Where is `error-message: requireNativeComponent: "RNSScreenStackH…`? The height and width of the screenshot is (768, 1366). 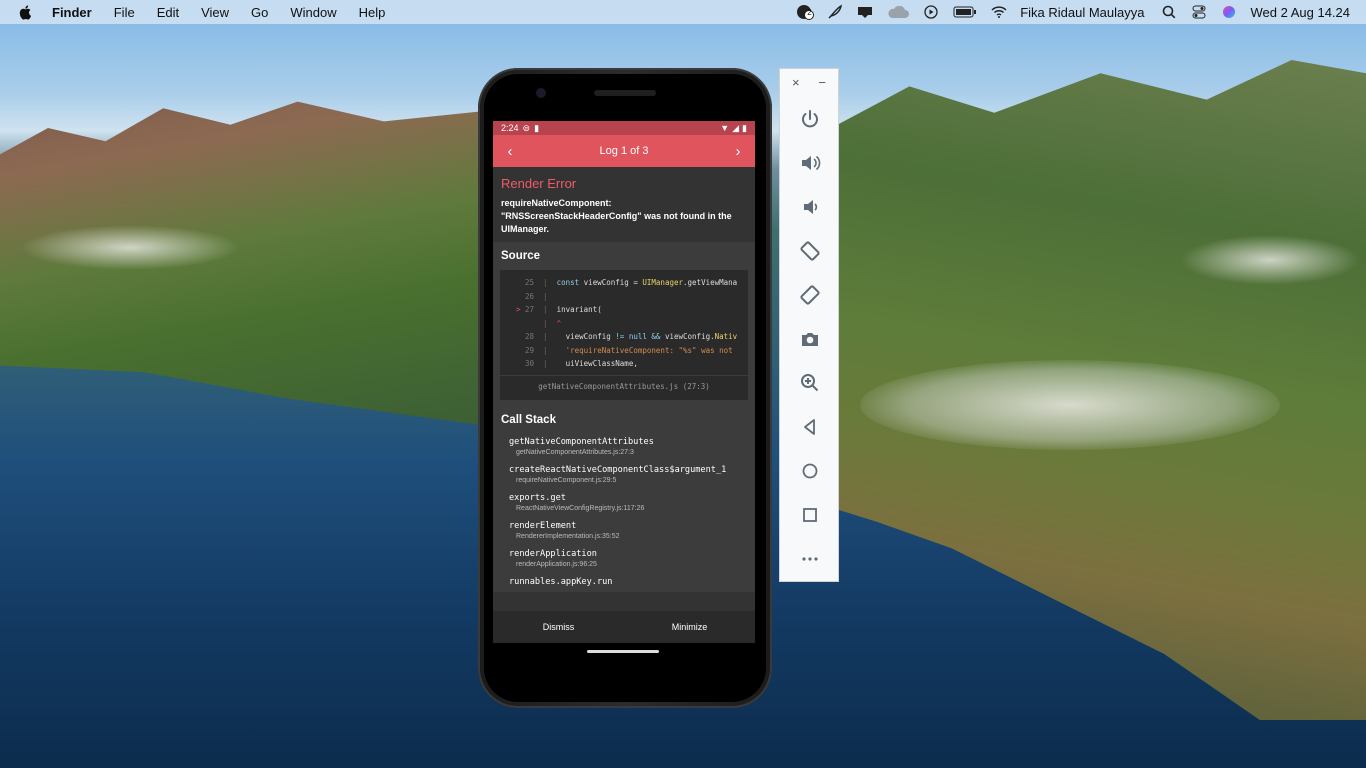 error-message: requireNativeComponent: "RNSScreenStackH… is located at coordinates (616, 216).